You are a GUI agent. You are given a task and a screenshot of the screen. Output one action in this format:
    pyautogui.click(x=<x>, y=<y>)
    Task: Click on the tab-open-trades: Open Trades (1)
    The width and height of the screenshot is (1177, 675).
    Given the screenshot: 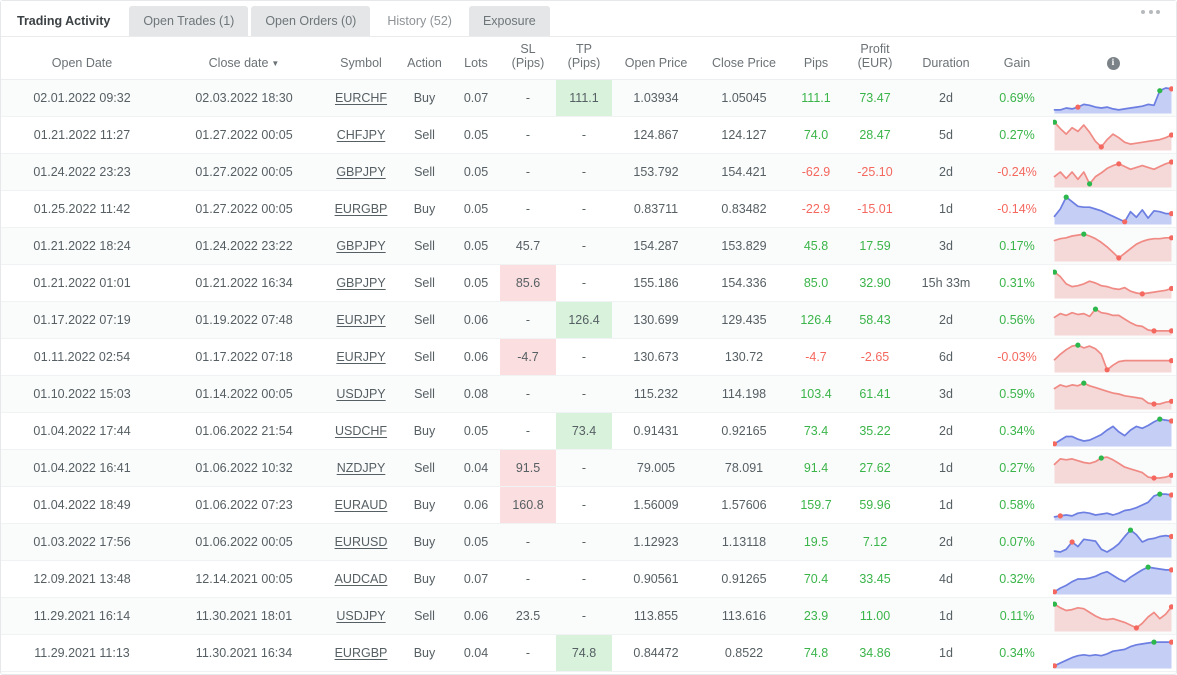 What is the action you would take?
    pyautogui.click(x=189, y=21)
    